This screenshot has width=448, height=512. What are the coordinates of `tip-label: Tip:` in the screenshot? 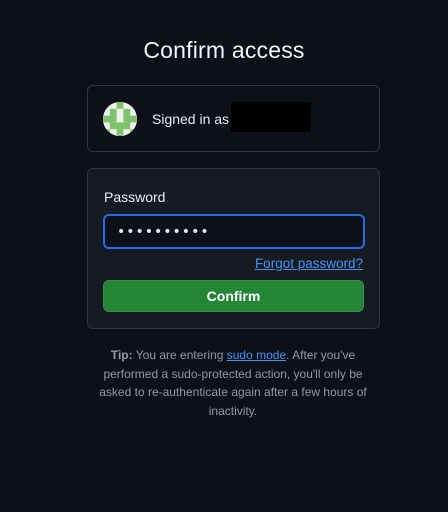 It's located at (121, 355).